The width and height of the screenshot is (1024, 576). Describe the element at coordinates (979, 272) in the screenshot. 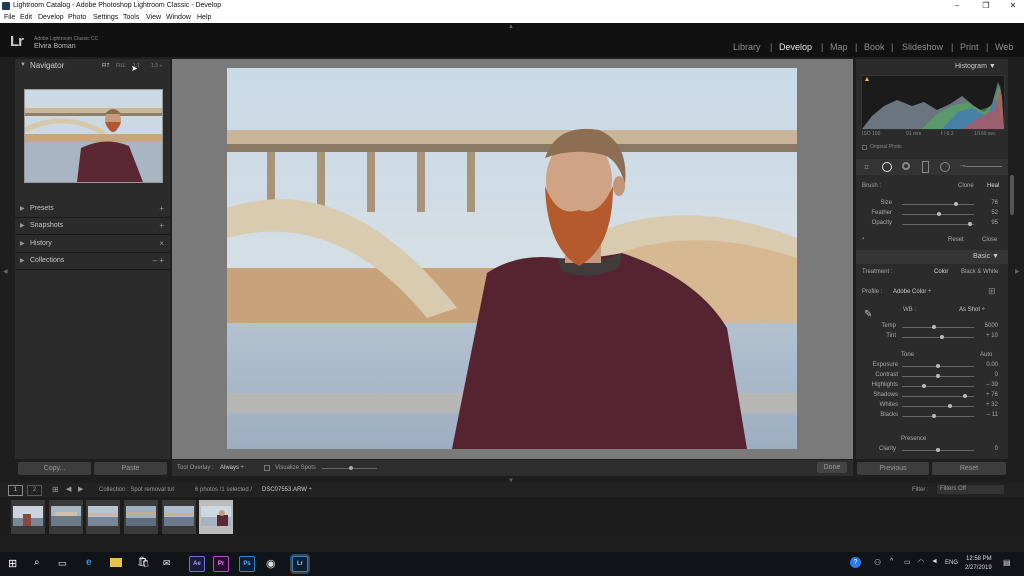

I see `treatment-bw-option: Black & White` at that location.